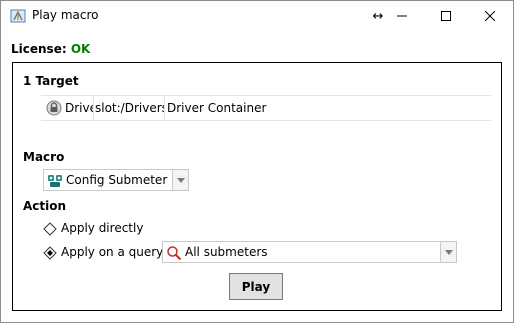 The height and width of the screenshot is (323, 514). Describe the element at coordinates (55, 181) in the screenshot. I see `submeter-icon` at that location.